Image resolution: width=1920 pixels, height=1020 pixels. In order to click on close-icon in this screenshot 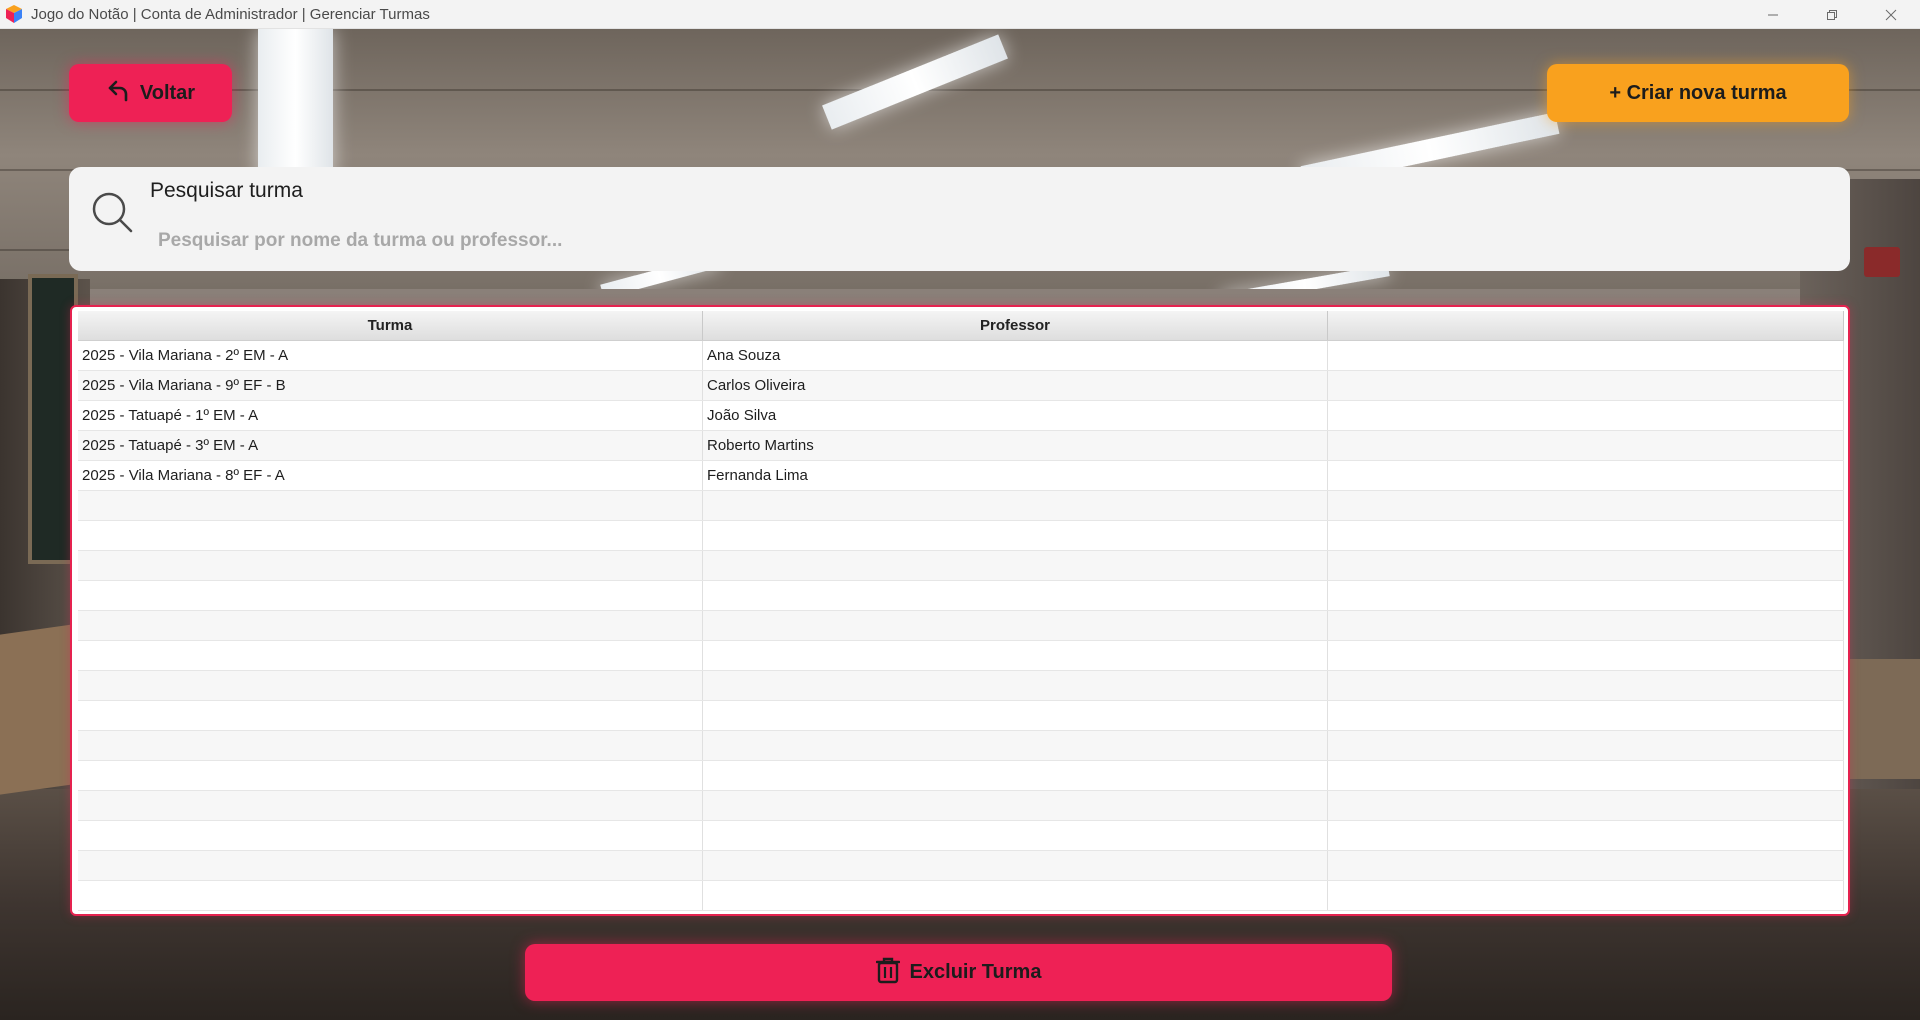, I will do `click(1890, 14)`.